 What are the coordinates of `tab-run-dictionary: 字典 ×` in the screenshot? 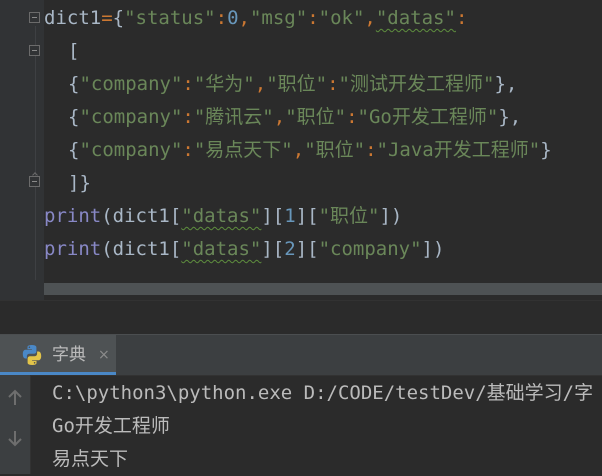 It's located at (58, 355).